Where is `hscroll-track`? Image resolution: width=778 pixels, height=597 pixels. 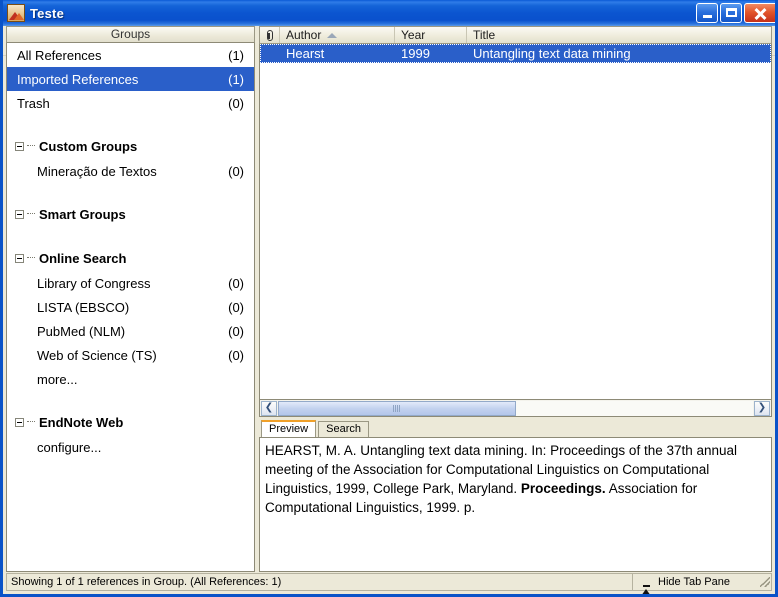 hscroll-track is located at coordinates (515, 408).